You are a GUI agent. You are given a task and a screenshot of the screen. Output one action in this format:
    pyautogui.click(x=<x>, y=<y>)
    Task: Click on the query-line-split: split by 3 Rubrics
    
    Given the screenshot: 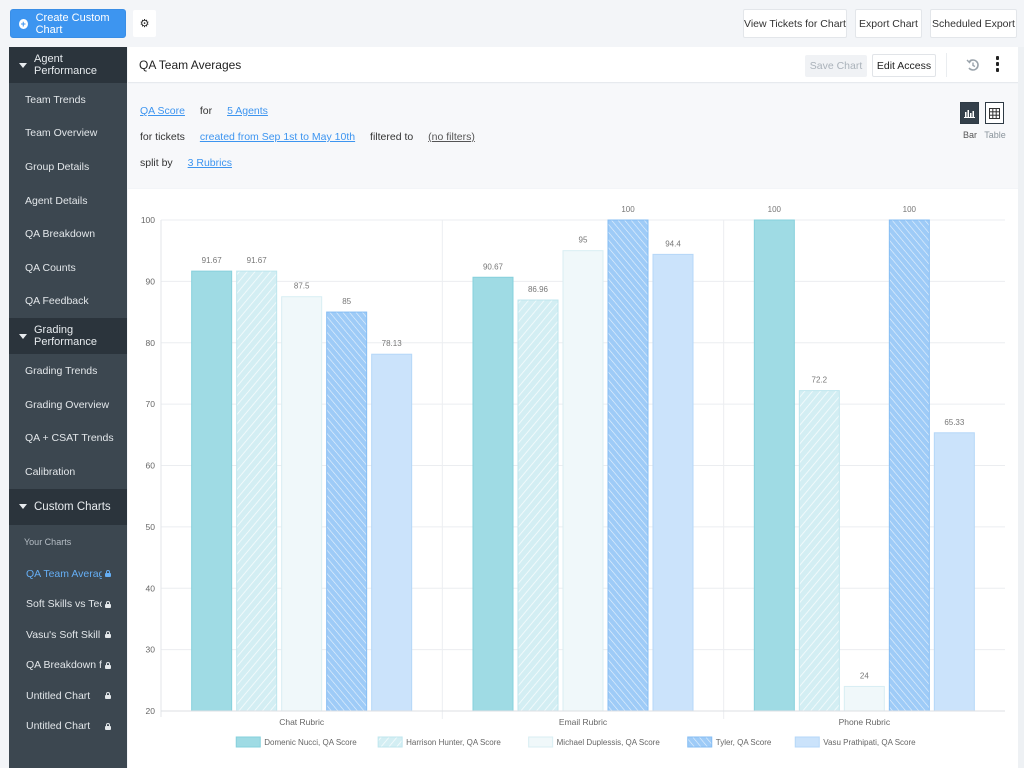 What is the action you would take?
    pyautogui.click(x=192, y=163)
    